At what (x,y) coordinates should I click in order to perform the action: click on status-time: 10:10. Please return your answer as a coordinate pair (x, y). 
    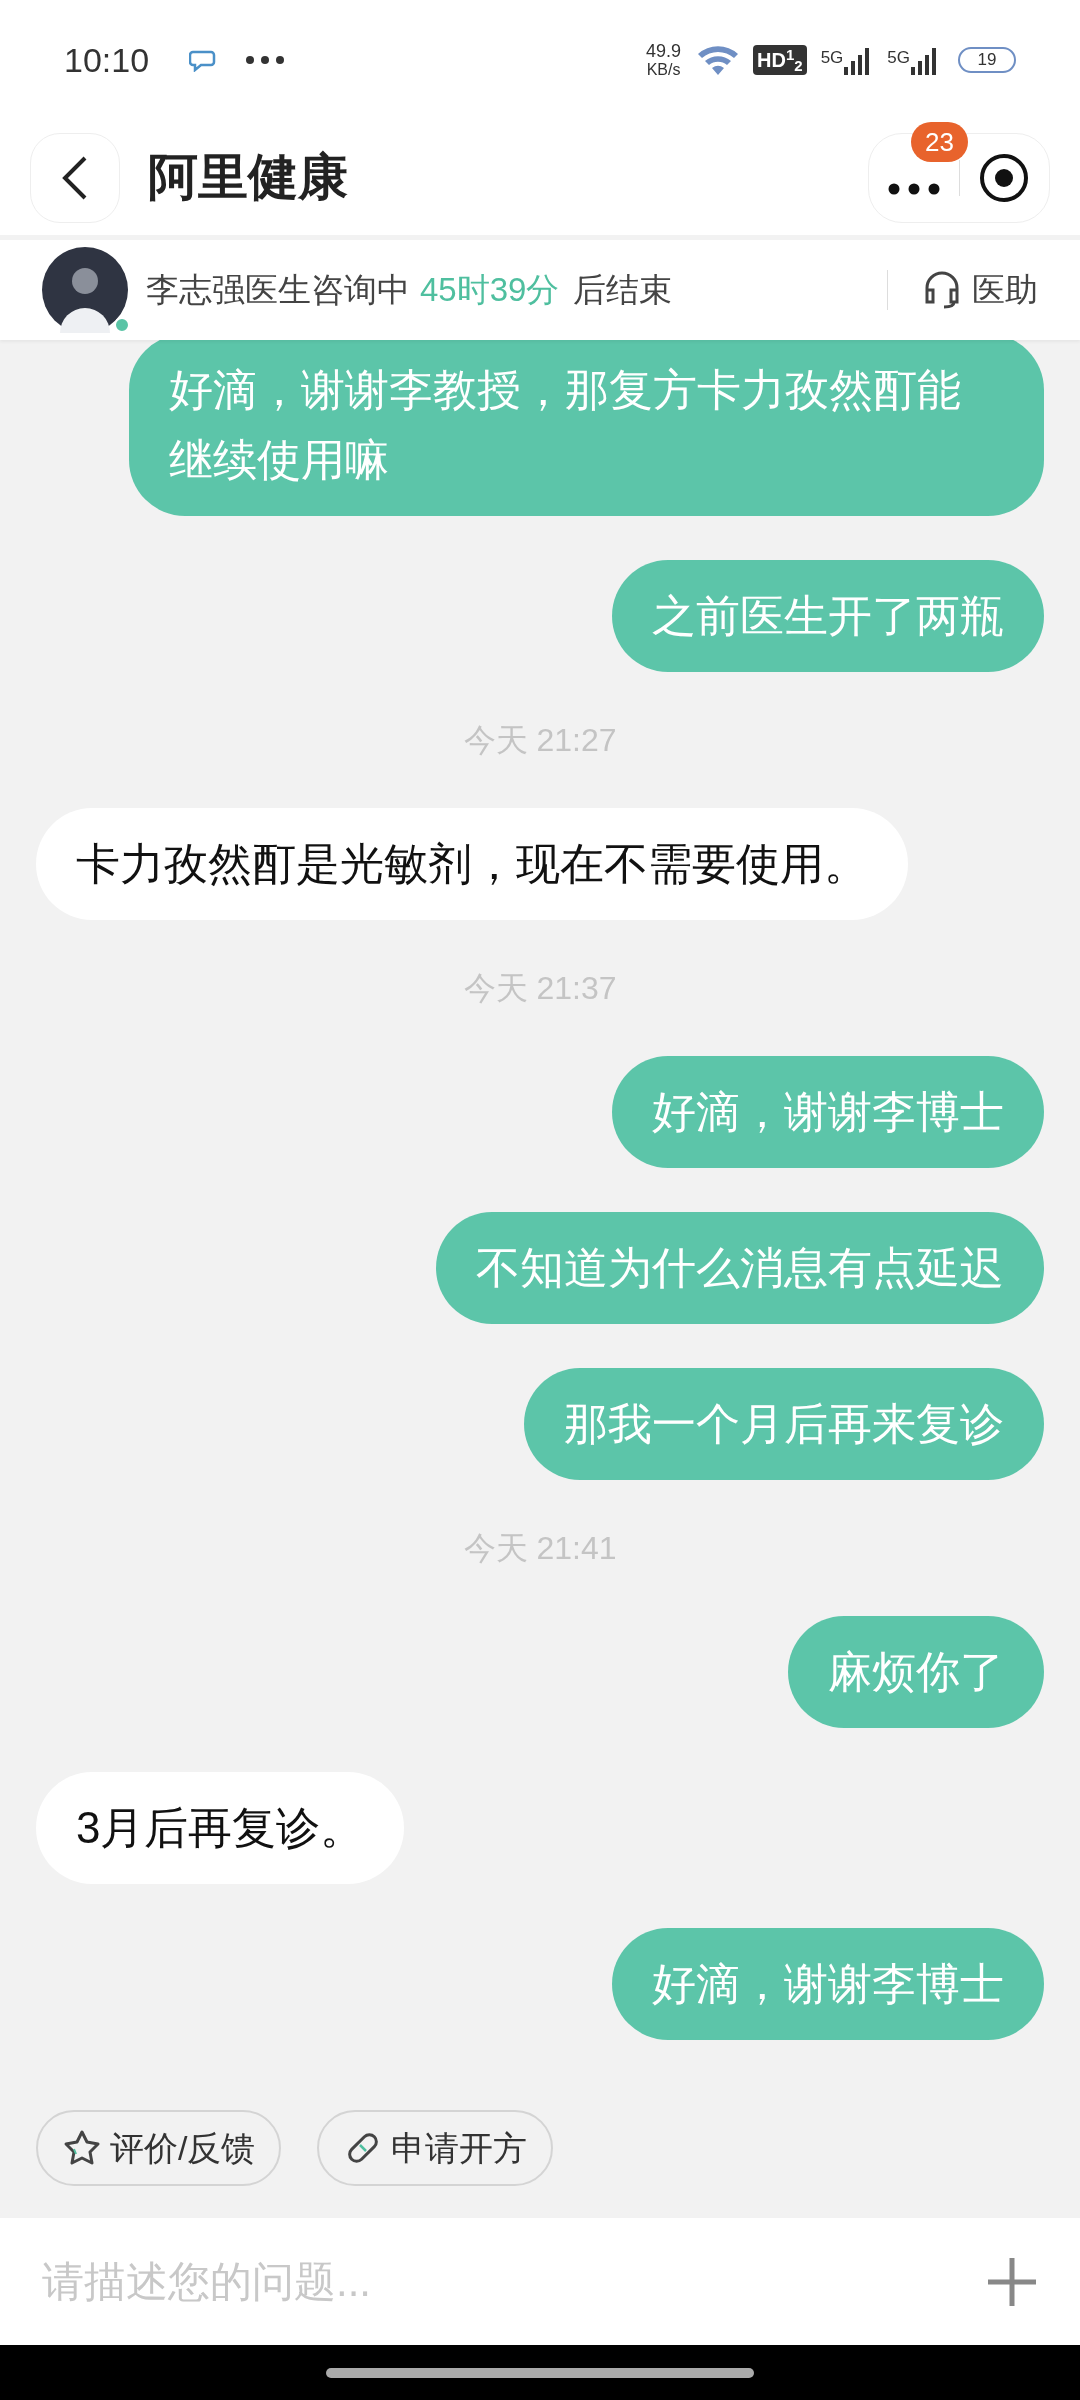
    Looking at the image, I should click on (107, 60).